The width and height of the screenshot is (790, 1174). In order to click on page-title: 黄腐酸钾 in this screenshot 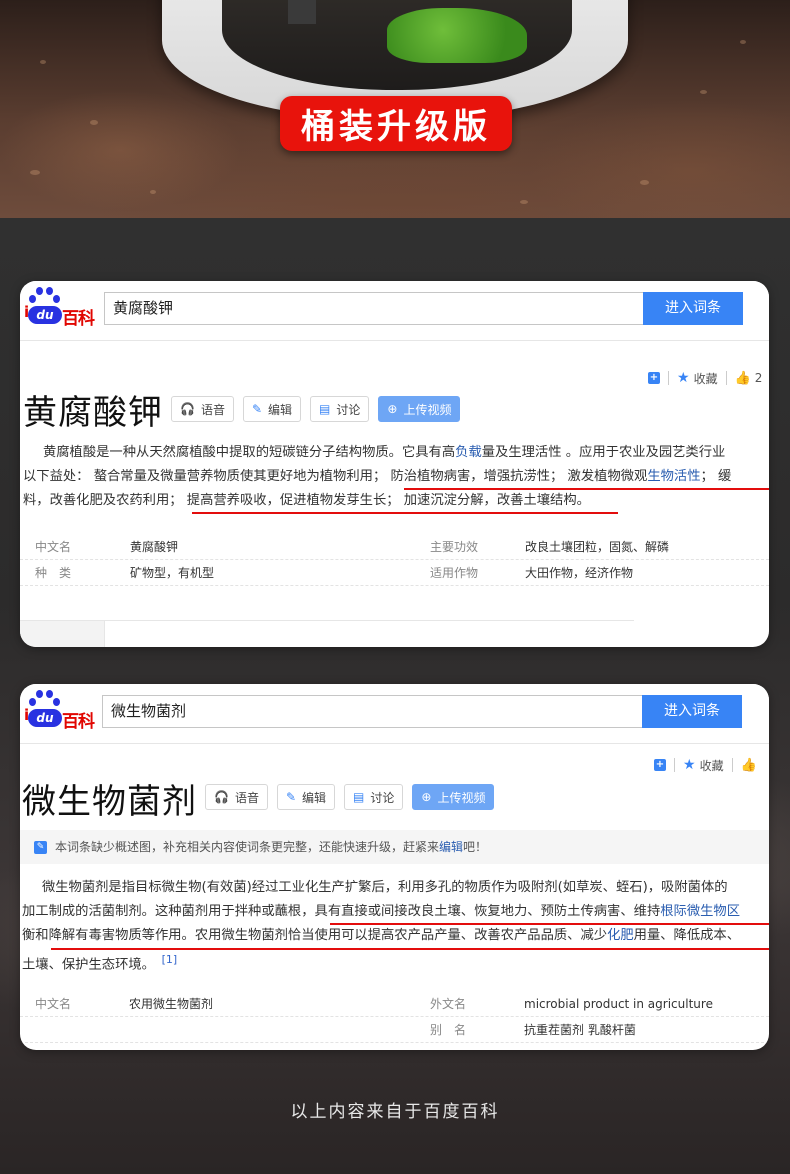, I will do `click(93, 413)`.